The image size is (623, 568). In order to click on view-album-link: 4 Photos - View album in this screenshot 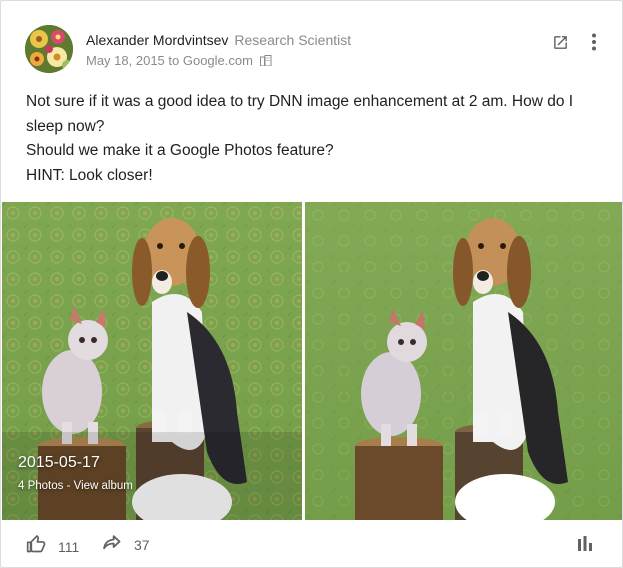, I will do `click(75, 486)`.